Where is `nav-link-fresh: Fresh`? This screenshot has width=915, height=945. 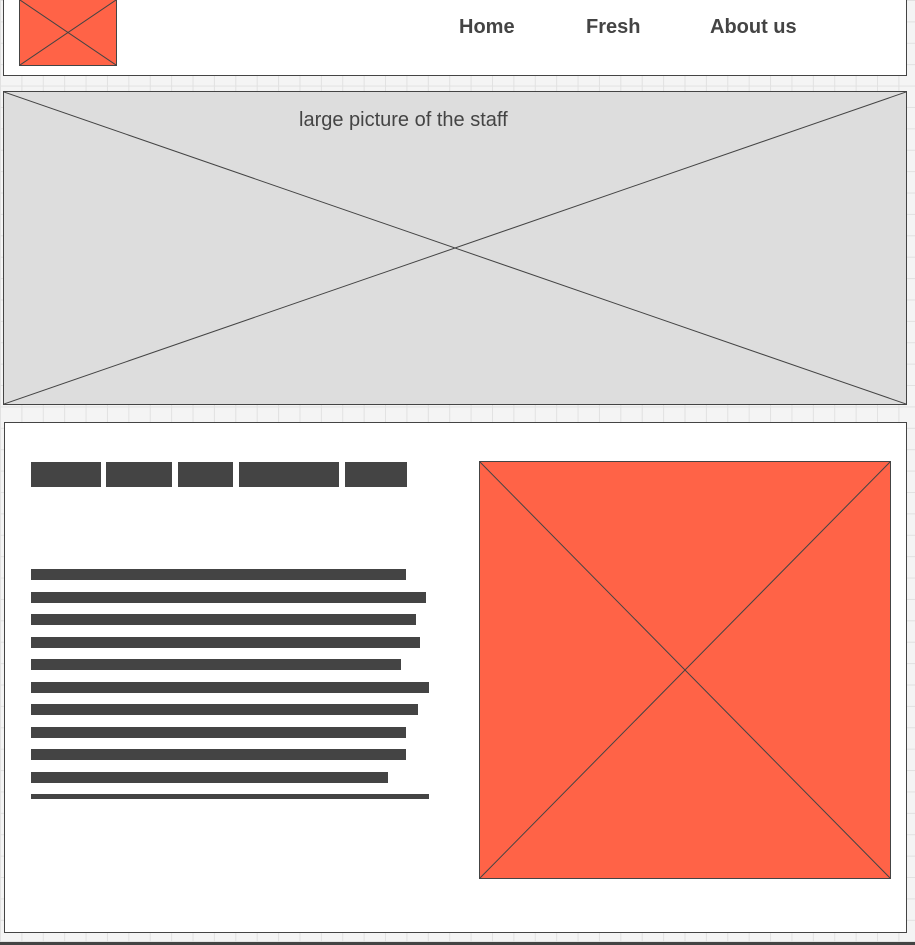
nav-link-fresh: Fresh is located at coordinates (613, 27).